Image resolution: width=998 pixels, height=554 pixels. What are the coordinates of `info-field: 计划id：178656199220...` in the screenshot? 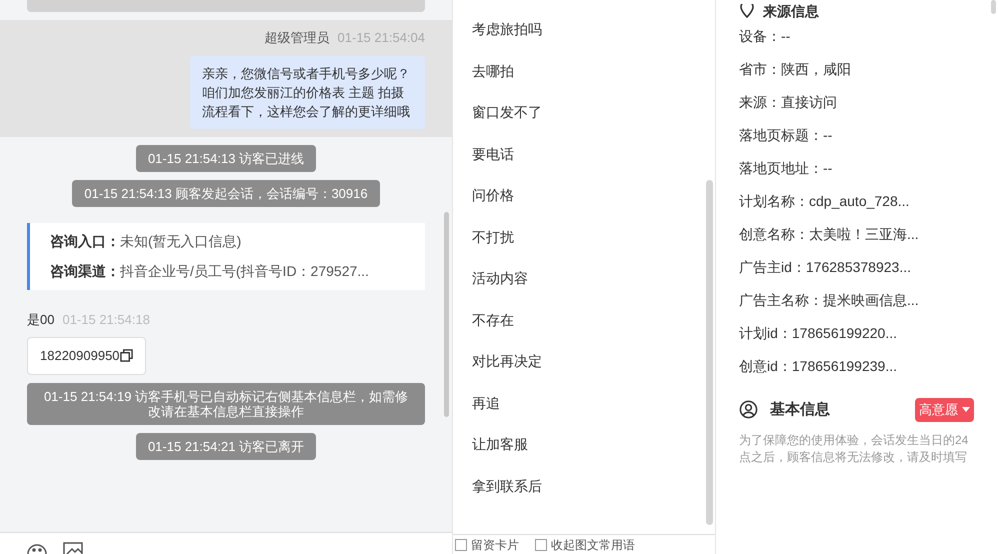 It's located at (861, 333).